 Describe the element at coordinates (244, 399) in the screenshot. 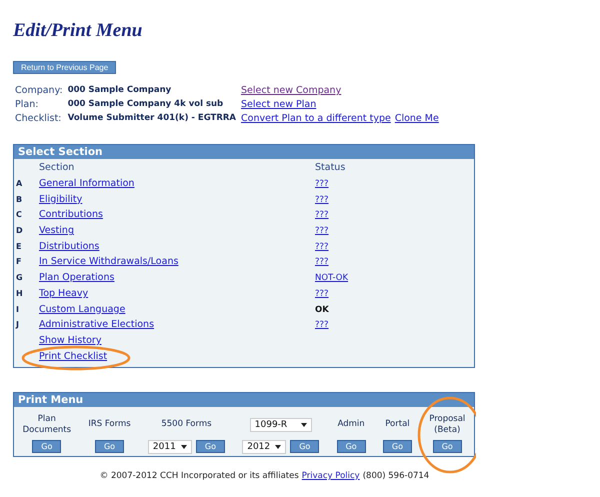

I see `panel-header: Print Menu` at that location.